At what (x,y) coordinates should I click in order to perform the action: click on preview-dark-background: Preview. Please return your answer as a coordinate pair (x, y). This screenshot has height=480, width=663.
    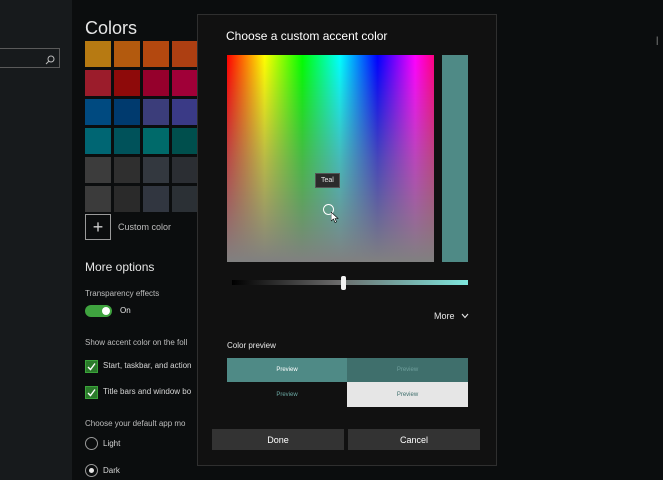
    Looking at the image, I should click on (287, 394).